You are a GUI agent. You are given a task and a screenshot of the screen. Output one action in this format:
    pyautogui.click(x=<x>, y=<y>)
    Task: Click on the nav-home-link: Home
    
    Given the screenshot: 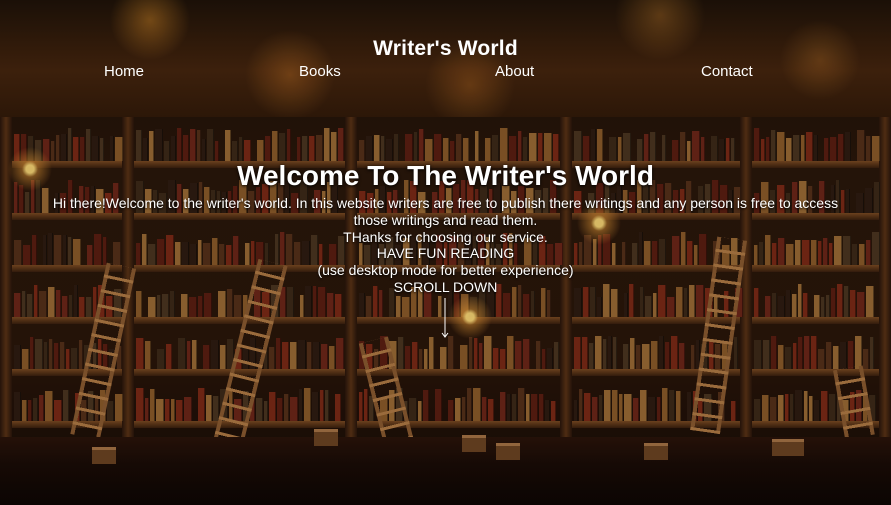 What is the action you would take?
    pyautogui.click(x=124, y=71)
    